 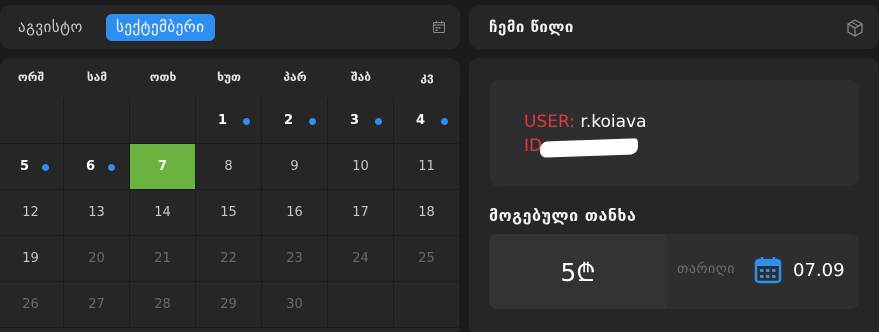 What do you see at coordinates (160, 27) in the screenshot?
I see `current-month-tab: სექტემბერი` at bounding box center [160, 27].